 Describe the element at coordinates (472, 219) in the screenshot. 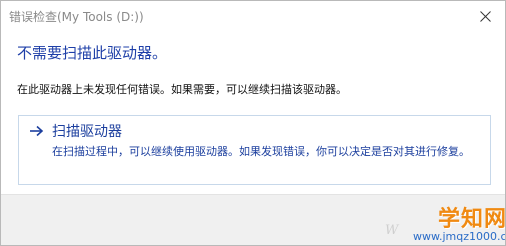

I see `watermark-logo: 学知网` at that location.